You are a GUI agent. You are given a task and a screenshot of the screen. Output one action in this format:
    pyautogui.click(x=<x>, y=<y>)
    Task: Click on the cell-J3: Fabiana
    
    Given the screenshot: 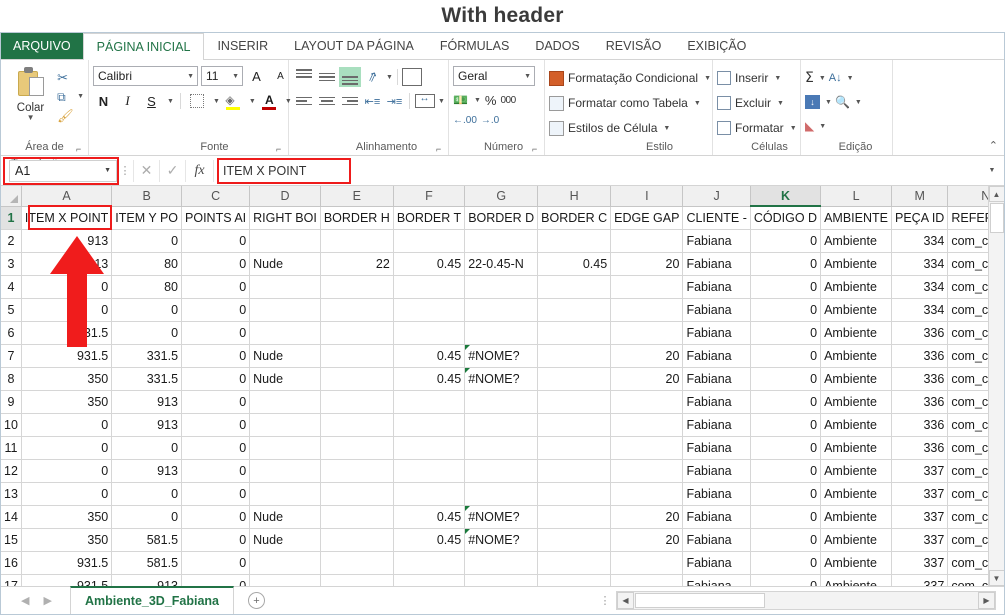 What is the action you would take?
    pyautogui.click(x=716, y=264)
    